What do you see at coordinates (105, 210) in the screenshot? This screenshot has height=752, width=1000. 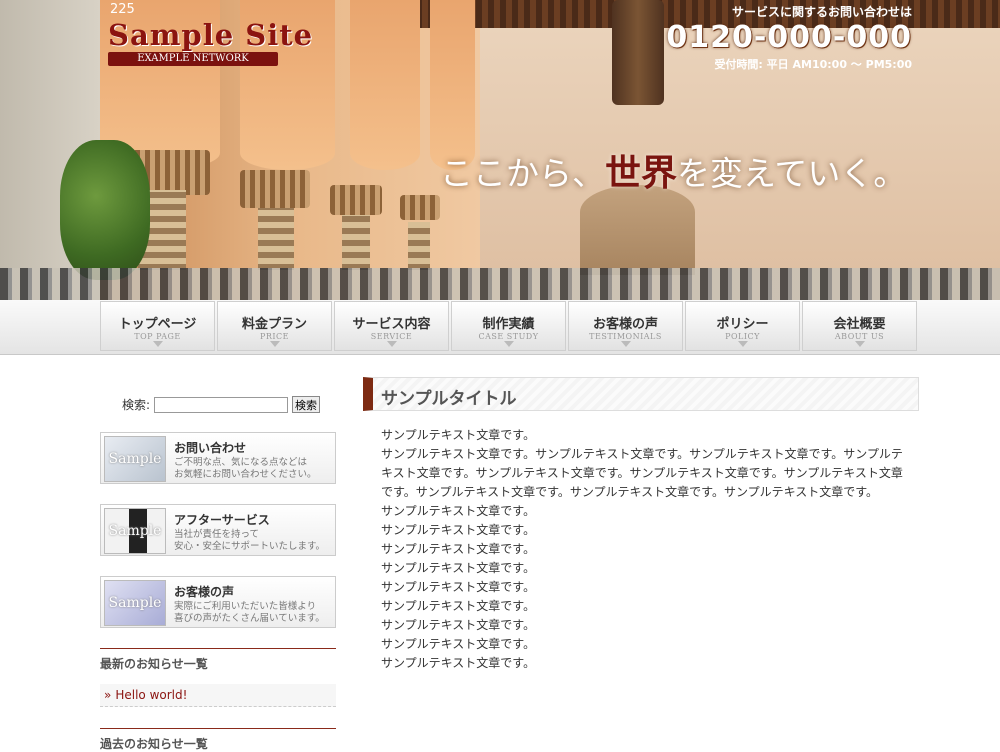 I see `banner-plant` at bounding box center [105, 210].